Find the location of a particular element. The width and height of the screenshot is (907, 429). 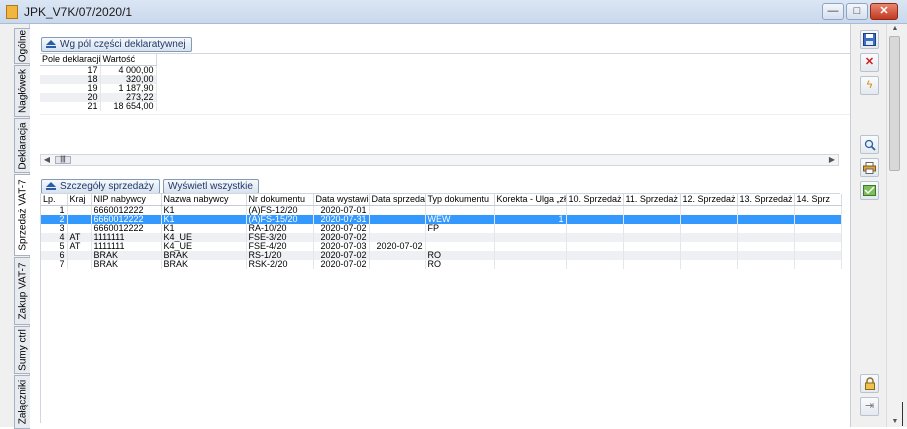

table-row: 17 4 000,00 is located at coordinates (98, 70).